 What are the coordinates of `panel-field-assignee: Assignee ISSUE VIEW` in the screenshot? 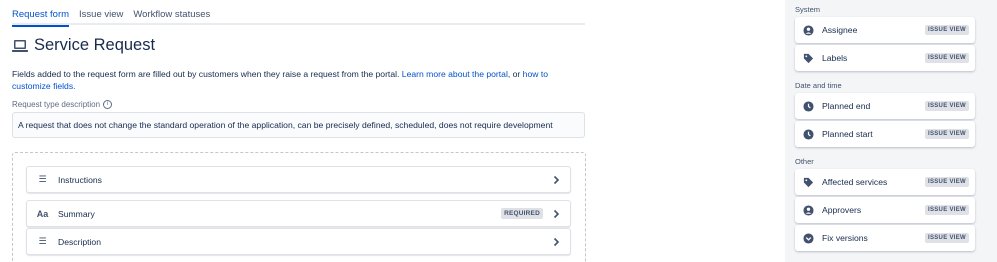 It's located at (885, 30).